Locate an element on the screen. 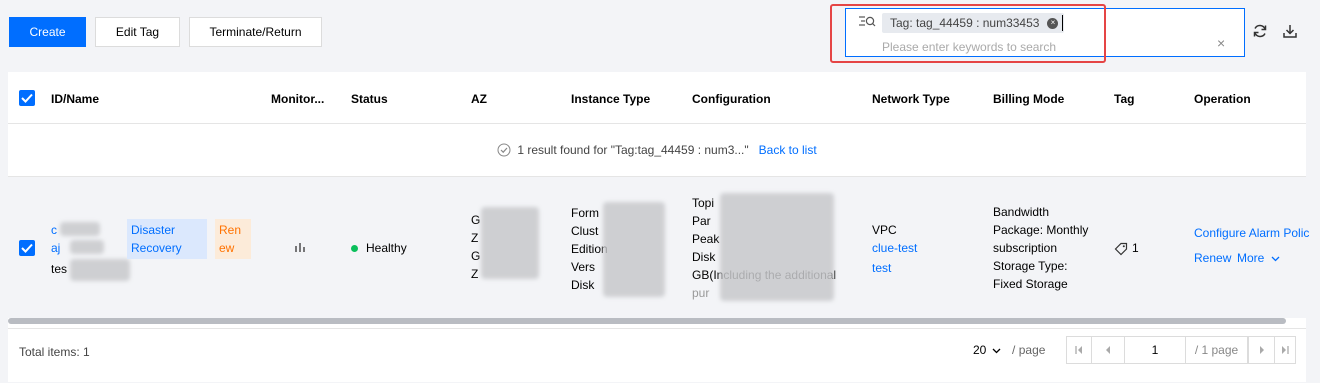  chevron-right-icon is located at coordinates (1261, 350).